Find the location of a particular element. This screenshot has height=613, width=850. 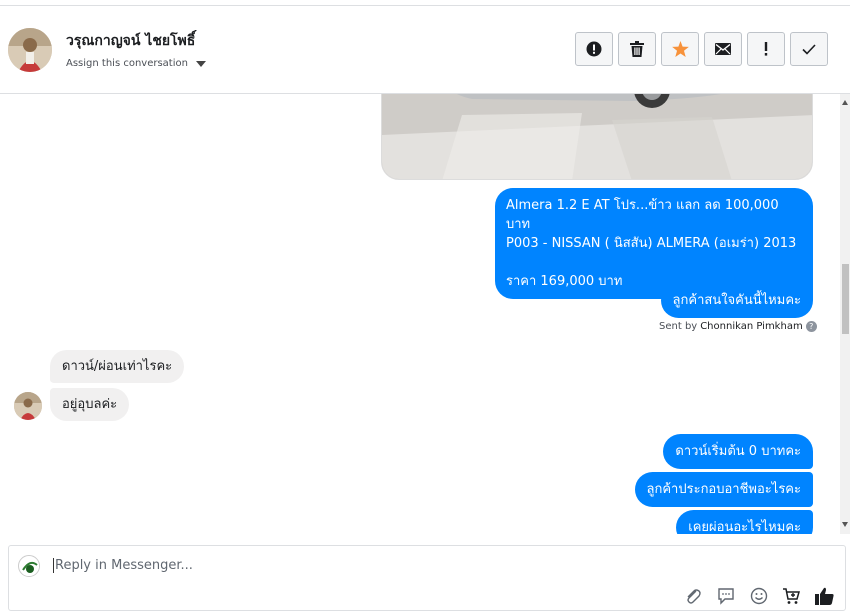

emoji-button is located at coordinates (758, 595).